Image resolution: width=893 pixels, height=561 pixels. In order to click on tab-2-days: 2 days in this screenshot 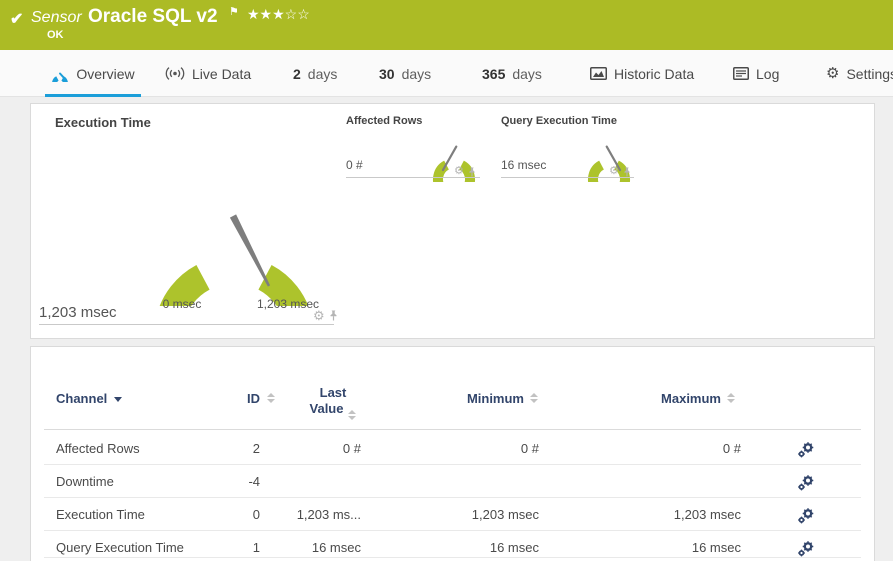, I will do `click(315, 73)`.